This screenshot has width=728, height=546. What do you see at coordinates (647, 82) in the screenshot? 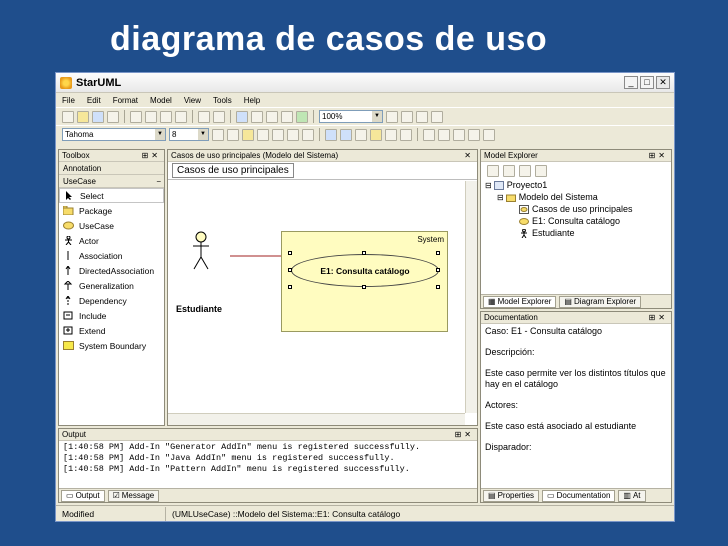
I see `maximize-button: □` at bounding box center [647, 82].